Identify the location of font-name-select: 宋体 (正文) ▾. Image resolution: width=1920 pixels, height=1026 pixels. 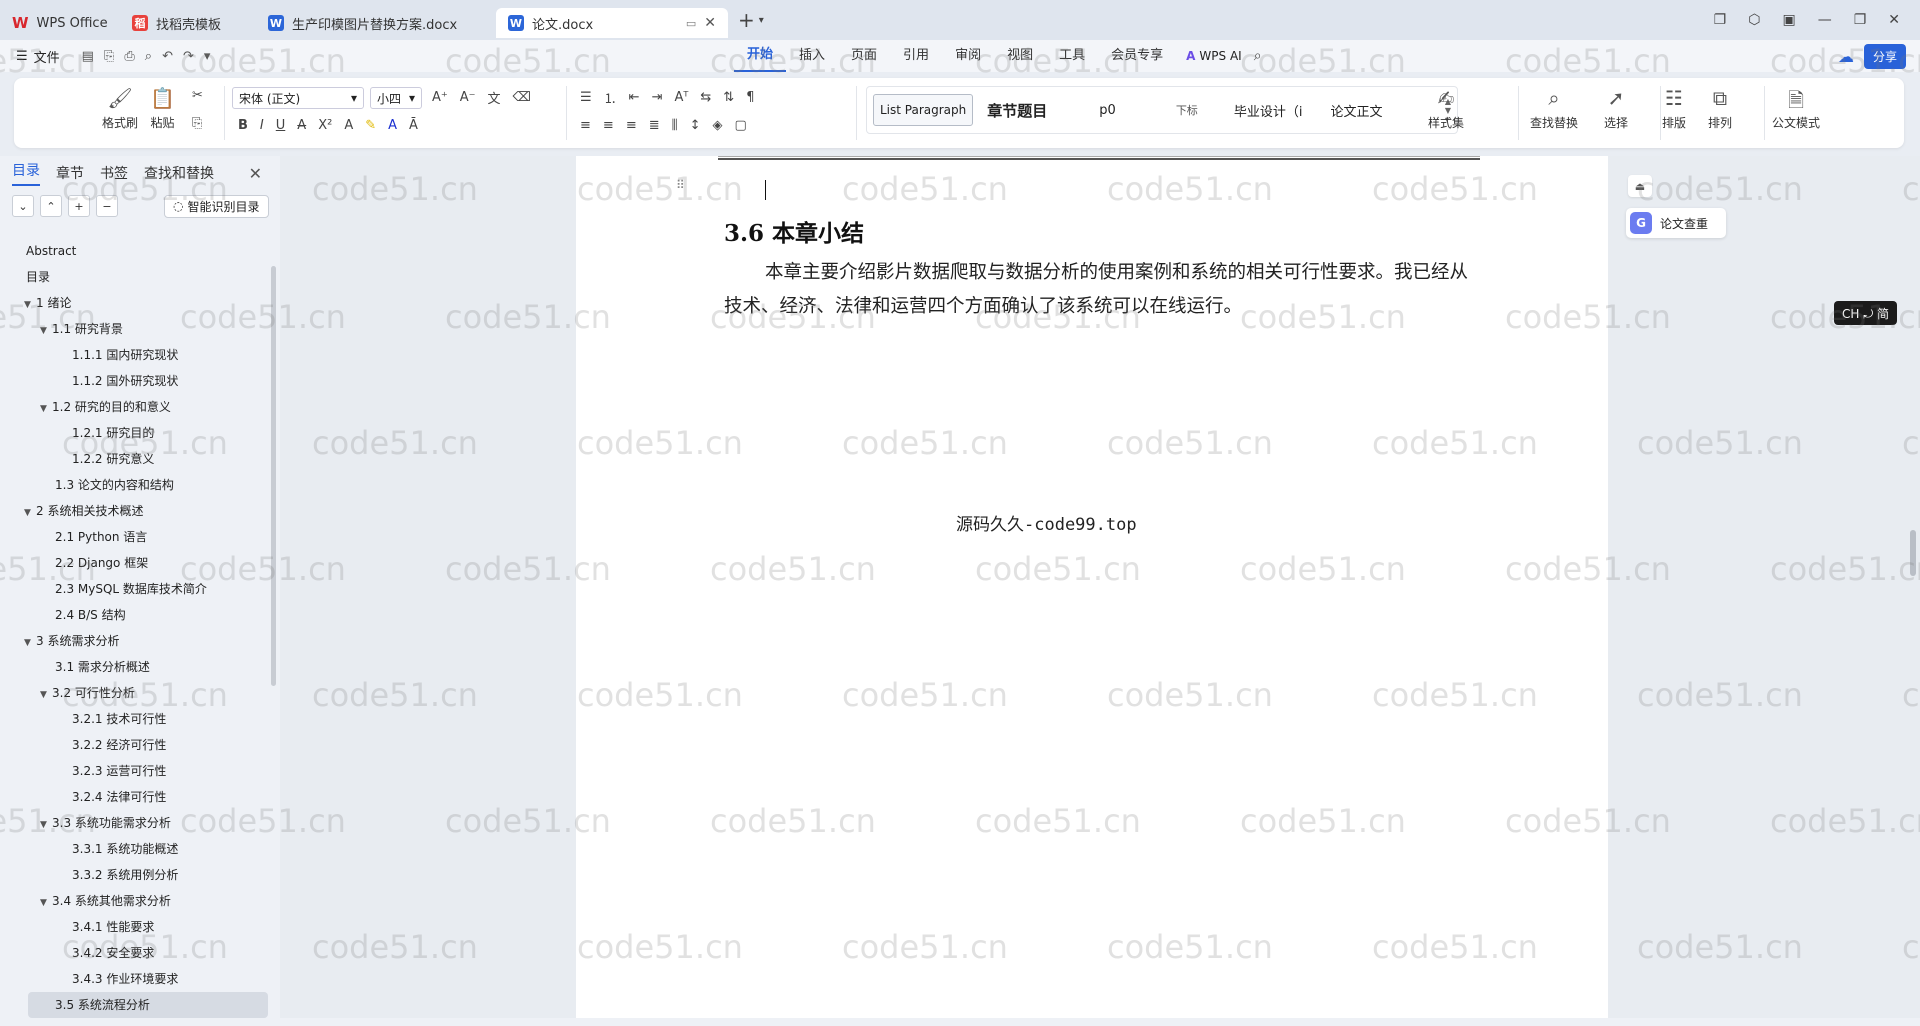
(298, 98).